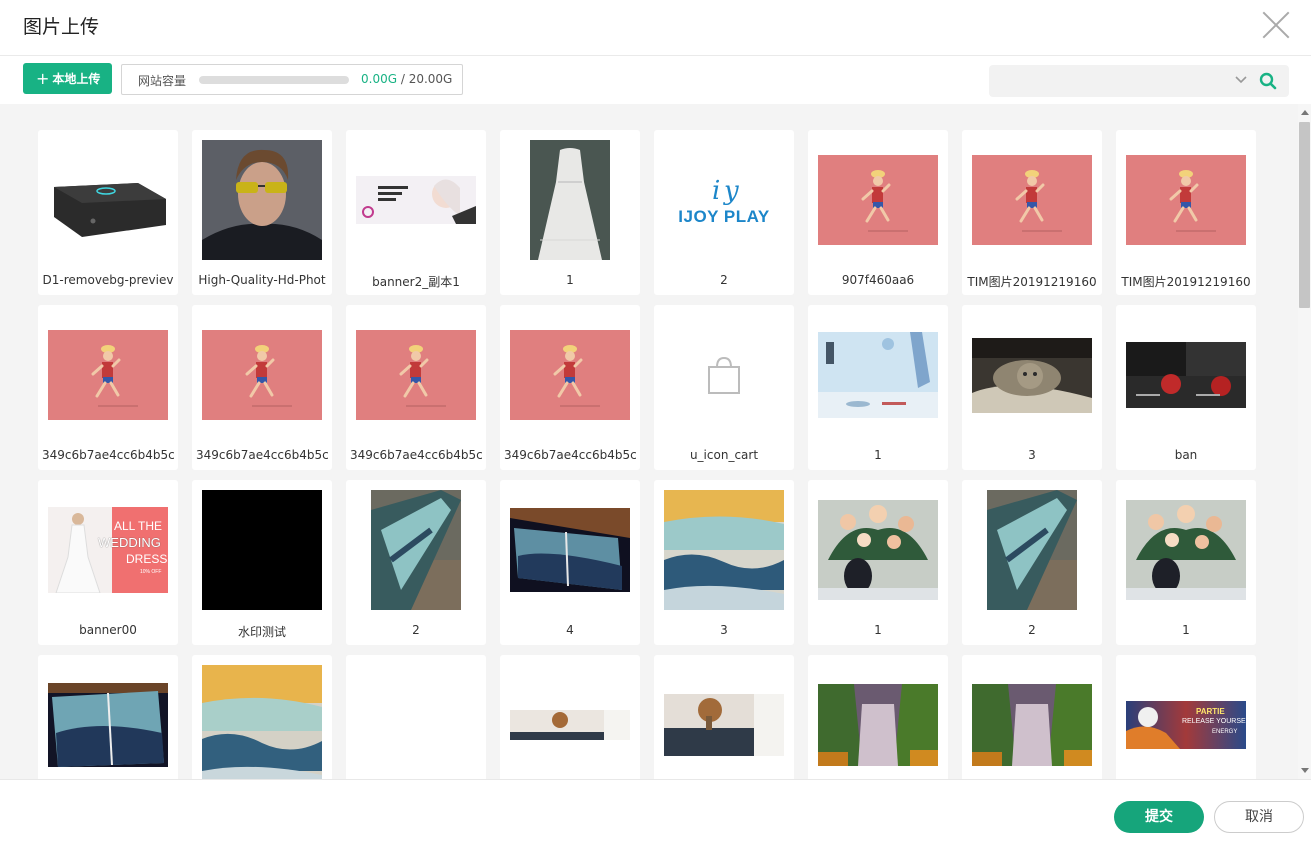  What do you see at coordinates (716, 191) in the screenshot?
I see `svg-text: i` at bounding box center [716, 191].